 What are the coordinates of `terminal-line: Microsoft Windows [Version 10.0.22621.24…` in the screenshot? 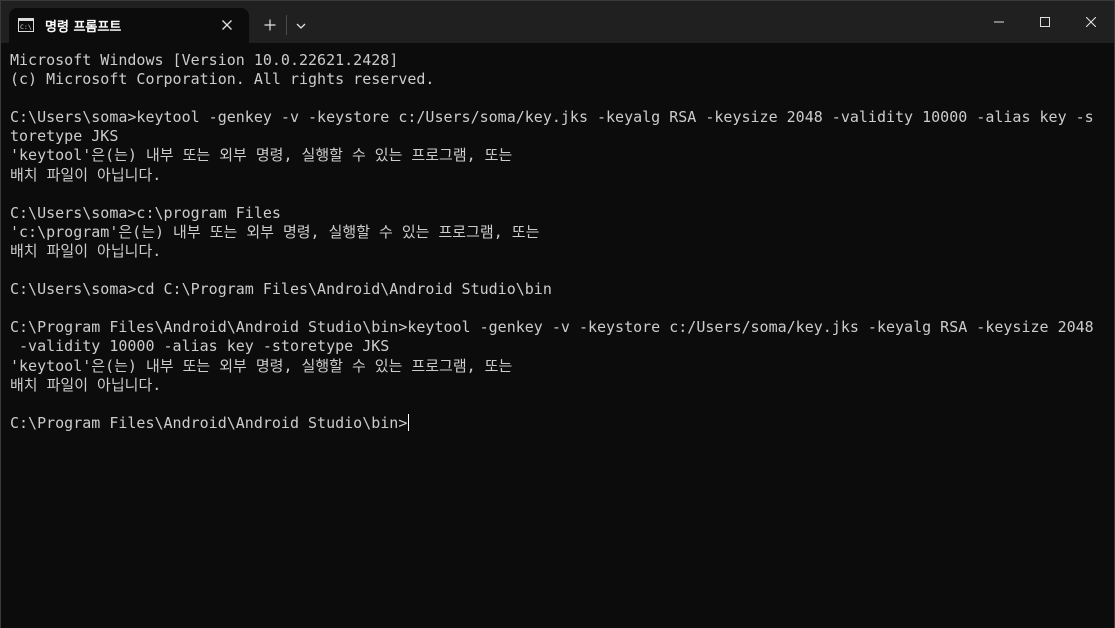 It's located at (204, 60).